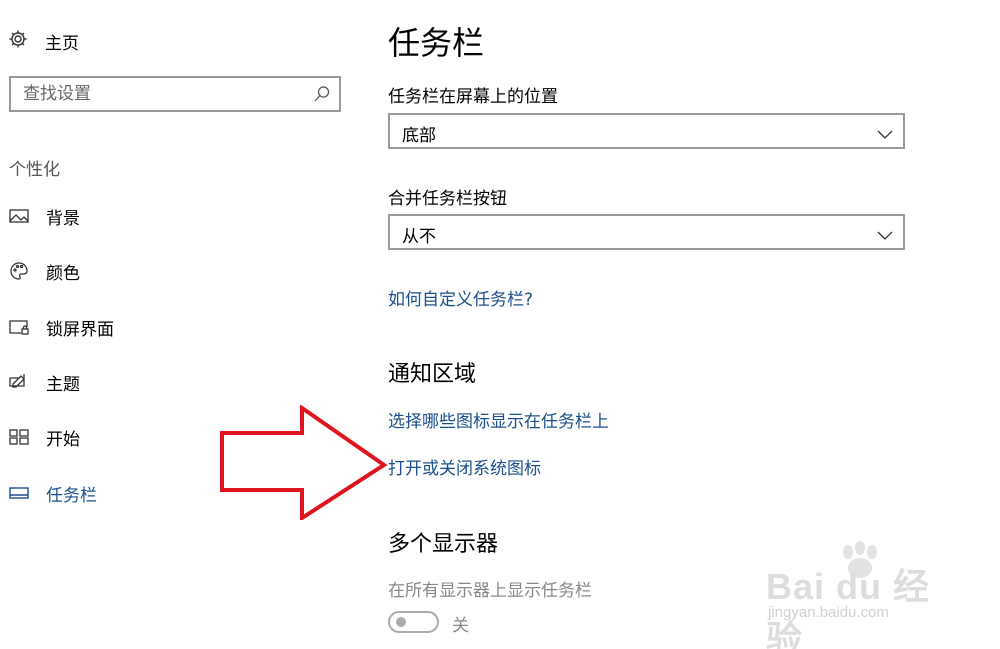 This screenshot has width=1000, height=649. I want to click on baidu-jingyan-watermark: Bai du 经验 jingyan.baidu.com, so click(860, 594).